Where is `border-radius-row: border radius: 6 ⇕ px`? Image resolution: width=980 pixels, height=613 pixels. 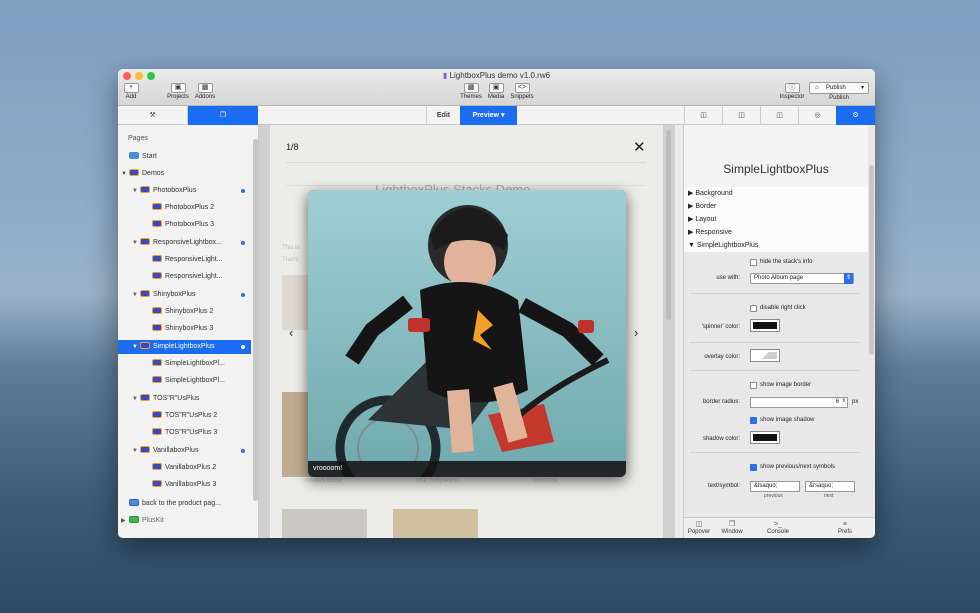 border-radius-row: border radius: 6 ⇕ px is located at coordinates (776, 403).